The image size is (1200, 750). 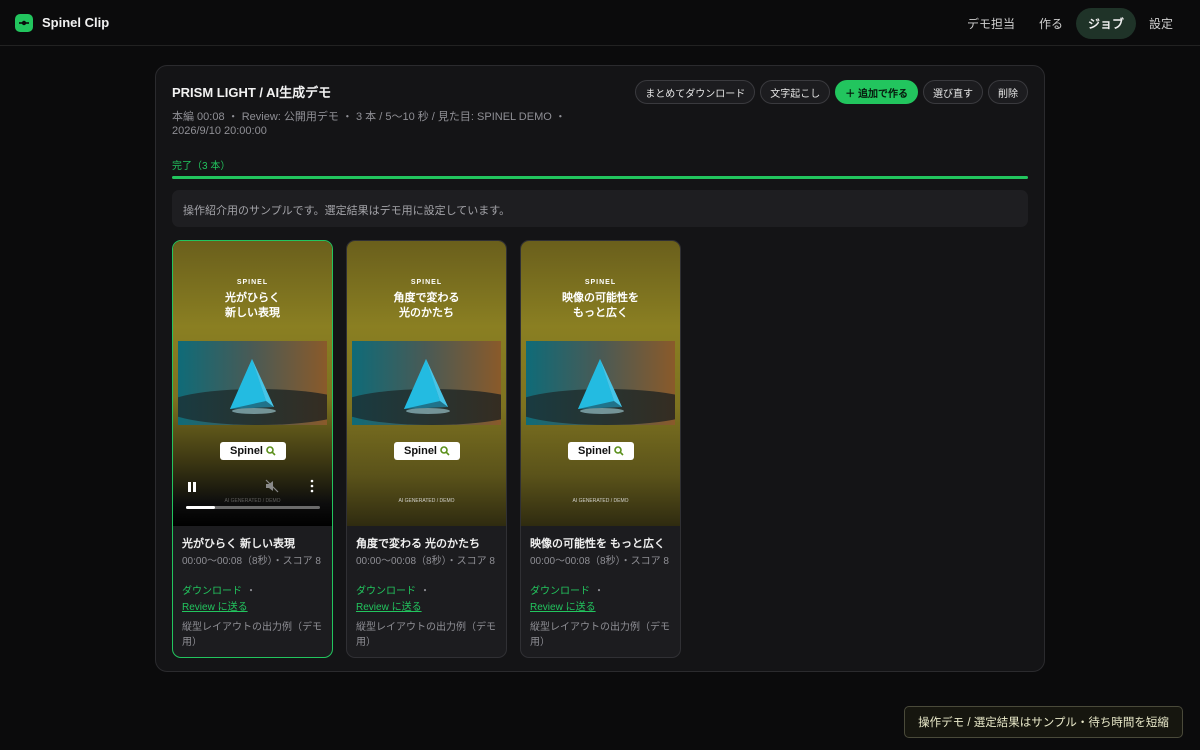 What do you see at coordinates (201, 166) in the screenshot?
I see `job-status: 完了（3 本）` at bounding box center [201, 166].